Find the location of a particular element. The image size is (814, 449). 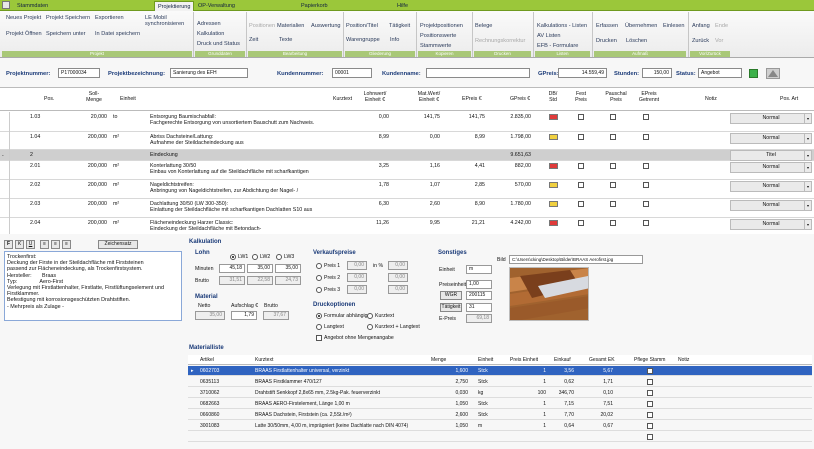

rechnungskorrektur-button: Rechnungskorrektur is located at coordinates (500, 41).